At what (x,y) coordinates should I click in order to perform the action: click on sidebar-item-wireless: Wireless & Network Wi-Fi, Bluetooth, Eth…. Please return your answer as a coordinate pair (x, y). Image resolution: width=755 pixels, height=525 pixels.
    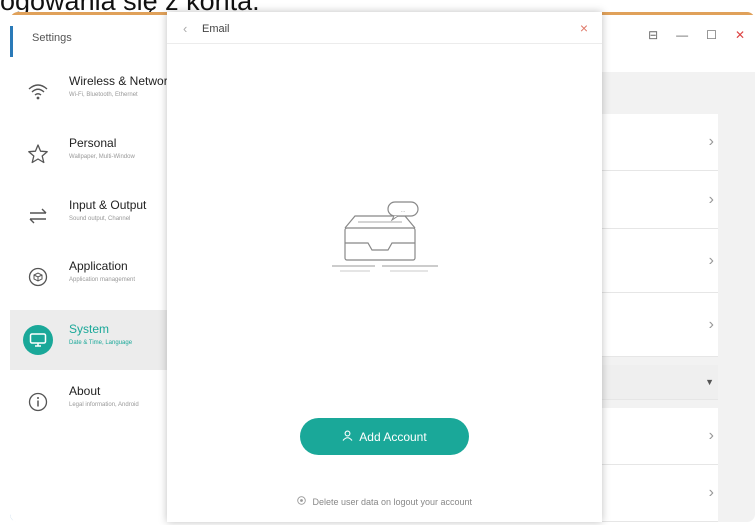
    Looking at the image, I should click on (90, 92).